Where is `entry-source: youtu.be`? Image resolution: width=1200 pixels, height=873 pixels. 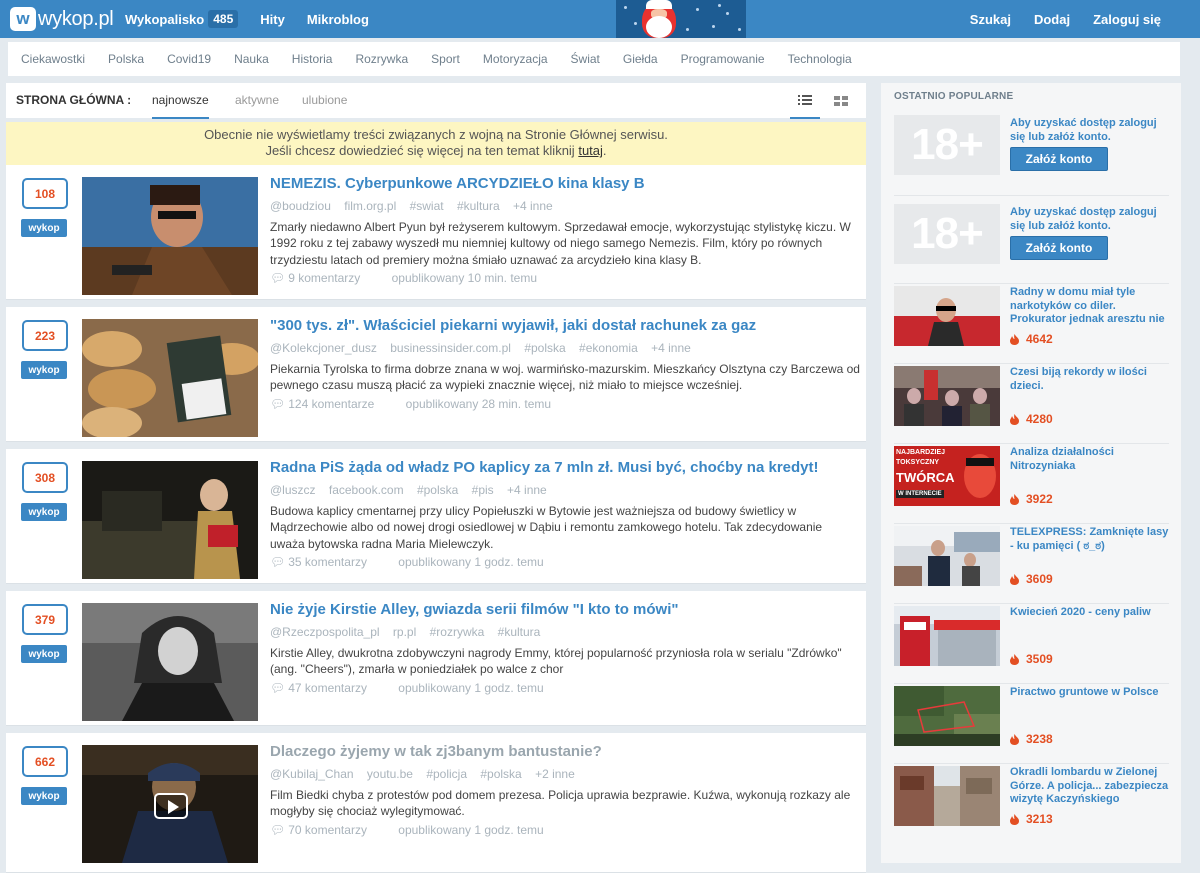
entry-source: youtu.be is located at coordinates (390, 774).